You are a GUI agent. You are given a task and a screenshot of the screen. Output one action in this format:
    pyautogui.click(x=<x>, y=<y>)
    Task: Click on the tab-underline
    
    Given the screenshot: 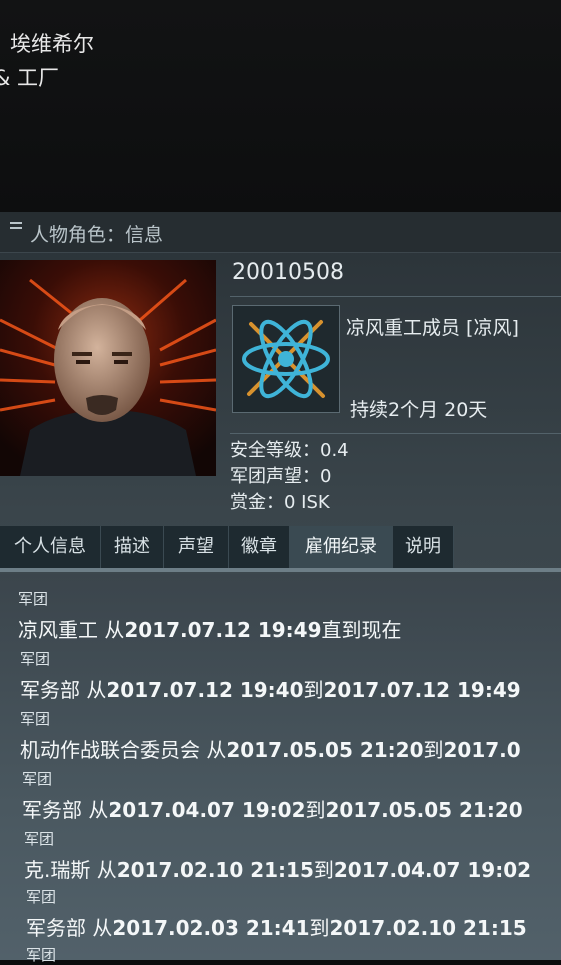 What is the action you would take?
    pyautogui.click(x=280, y=570)
    